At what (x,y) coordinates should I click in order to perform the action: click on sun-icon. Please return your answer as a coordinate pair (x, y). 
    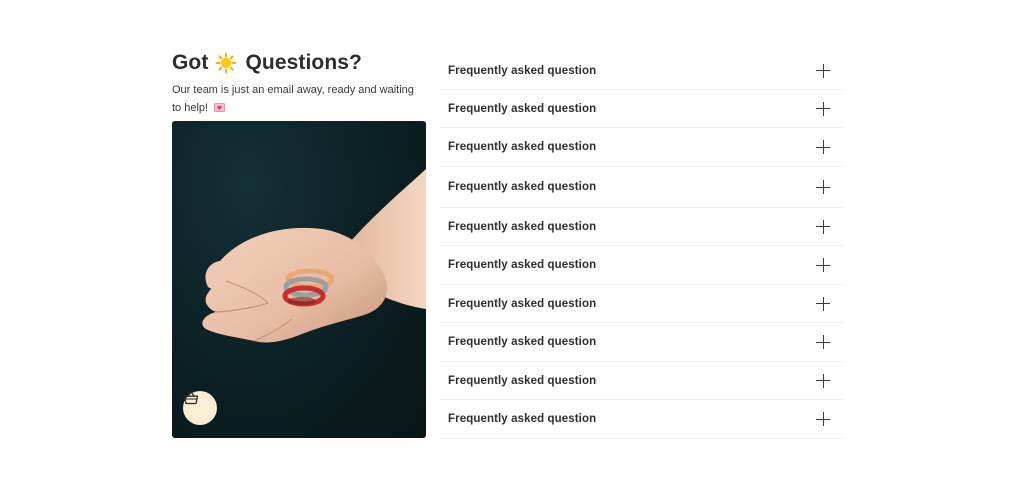
    Looking at the image, I should click on (226, 63).